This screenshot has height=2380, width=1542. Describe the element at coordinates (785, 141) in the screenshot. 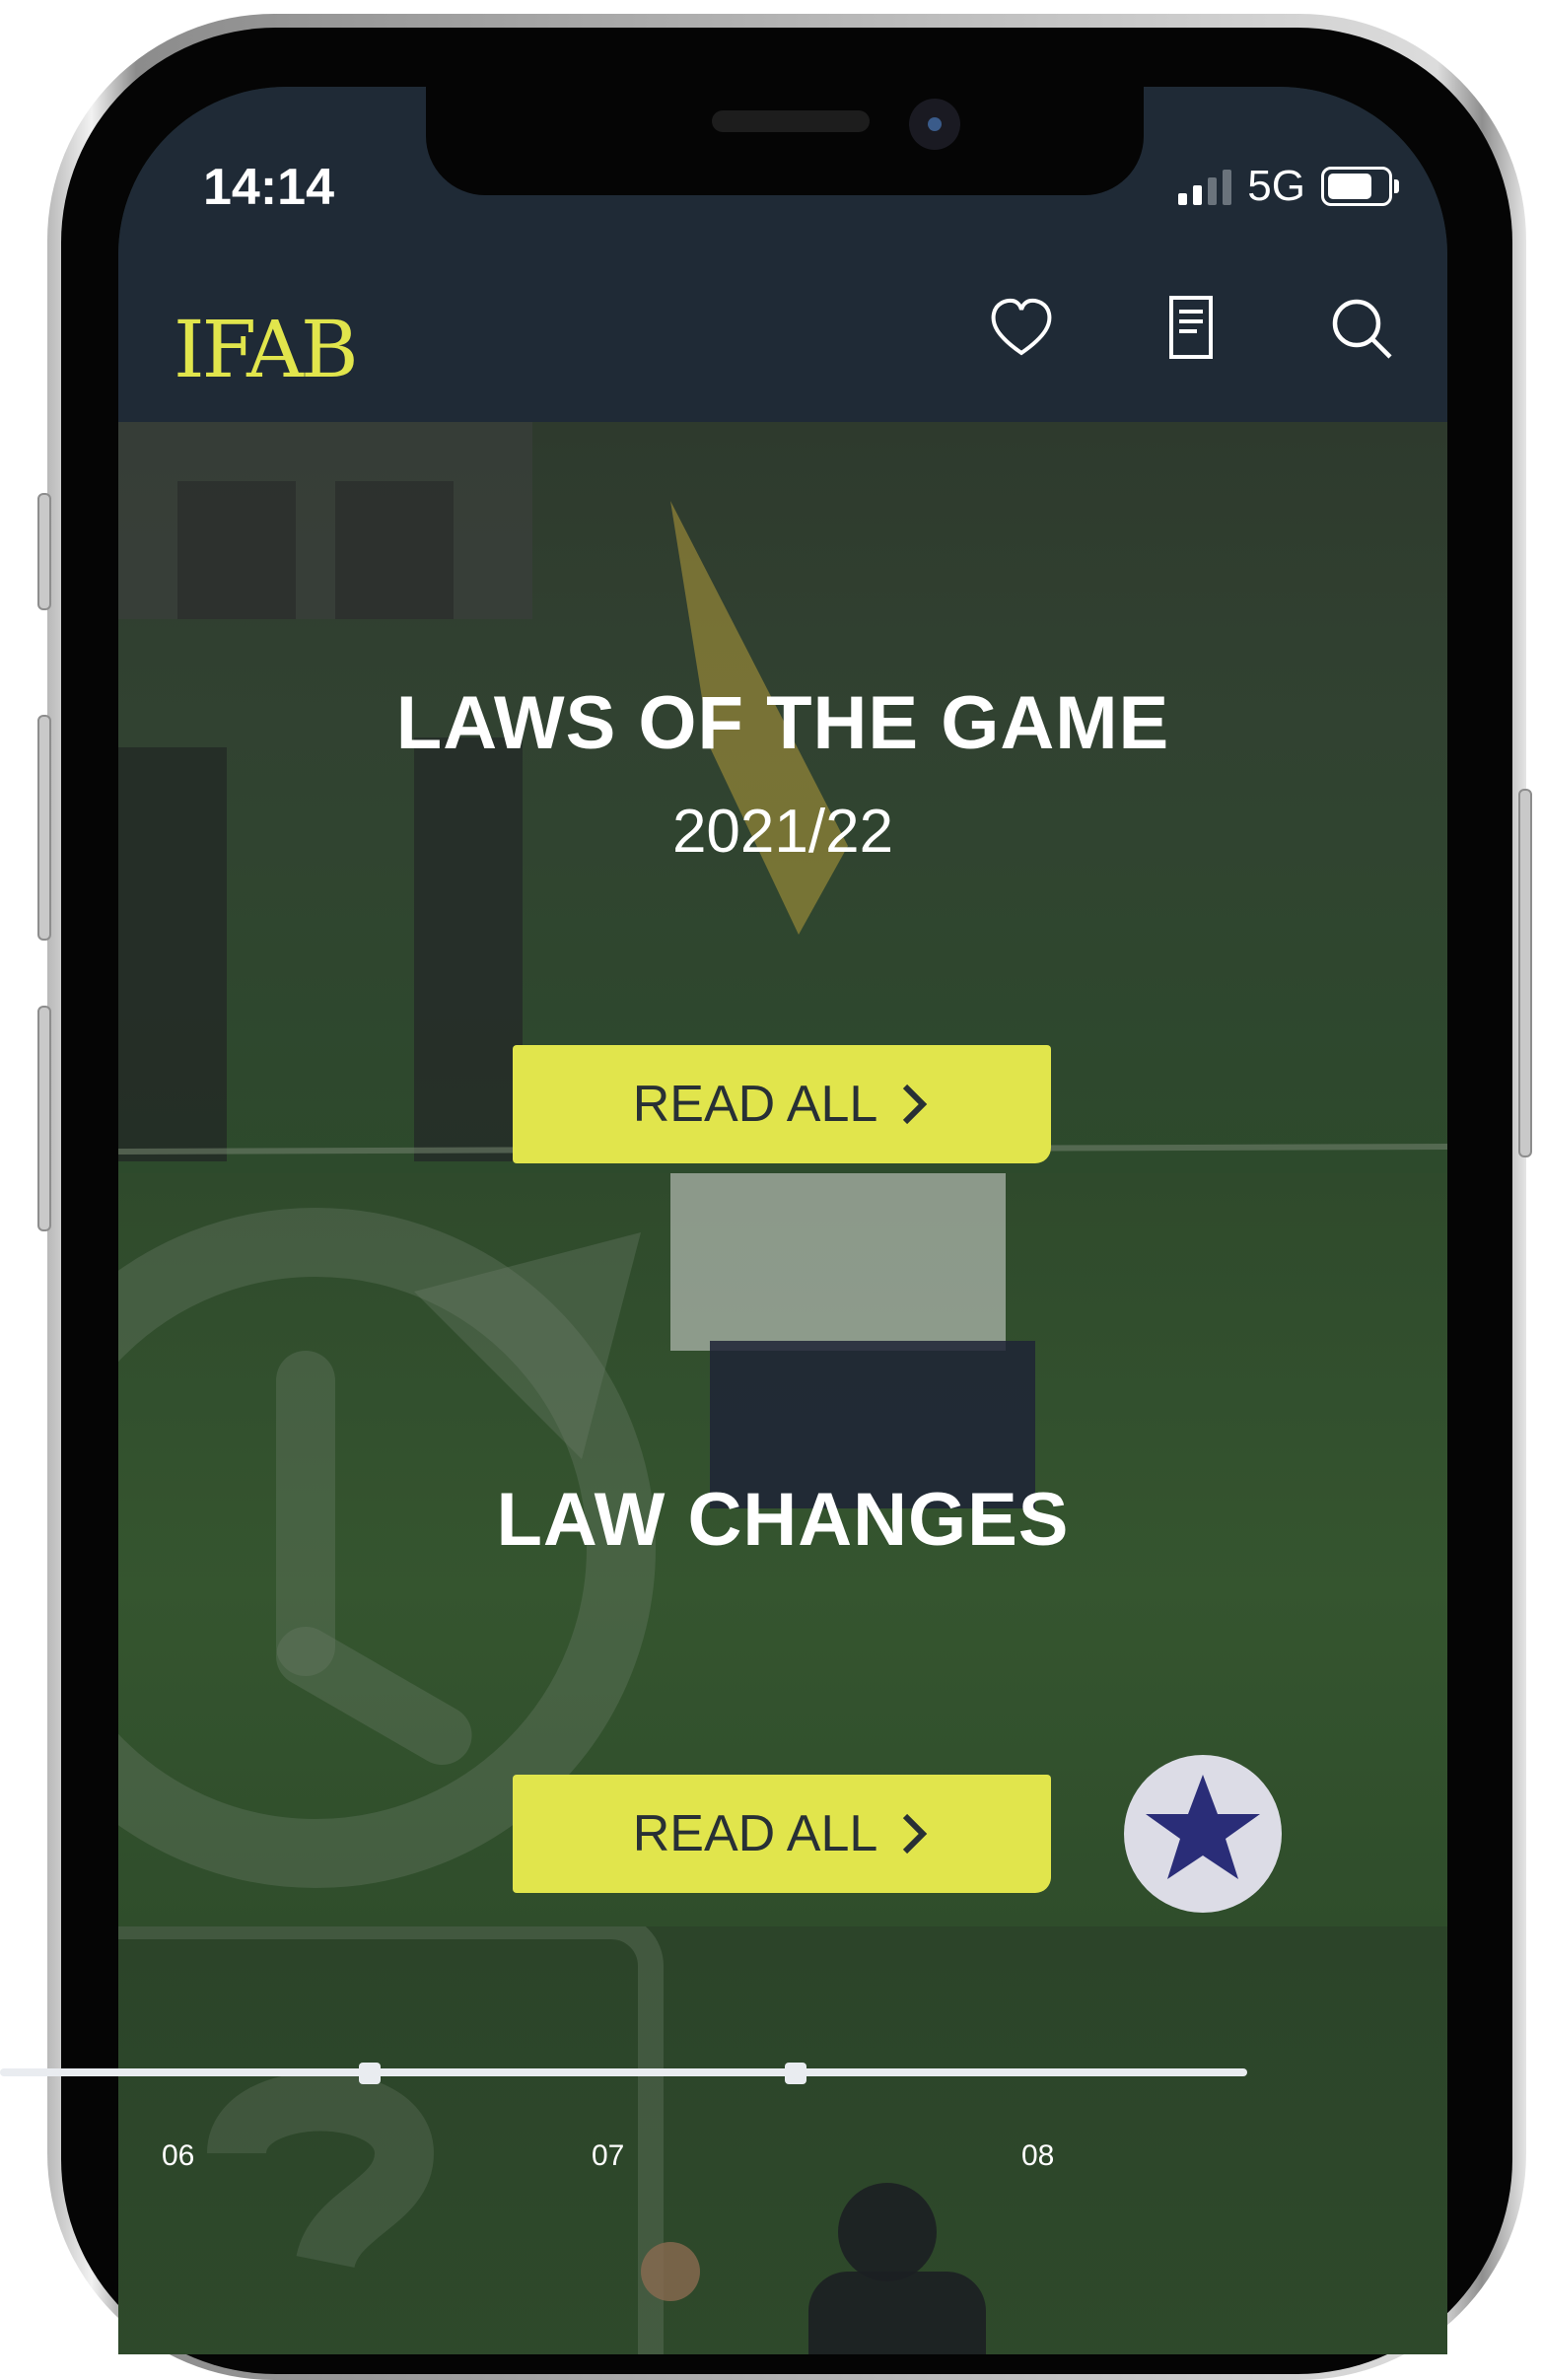

I see `notch` at that location.